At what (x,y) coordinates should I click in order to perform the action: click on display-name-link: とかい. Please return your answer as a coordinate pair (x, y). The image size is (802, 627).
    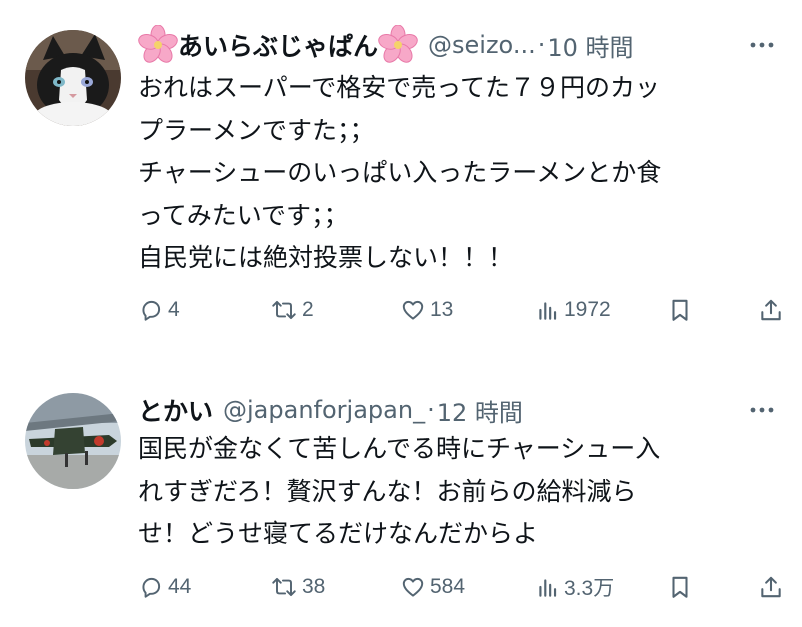
    Looking at the image, I should click on (175, 410).